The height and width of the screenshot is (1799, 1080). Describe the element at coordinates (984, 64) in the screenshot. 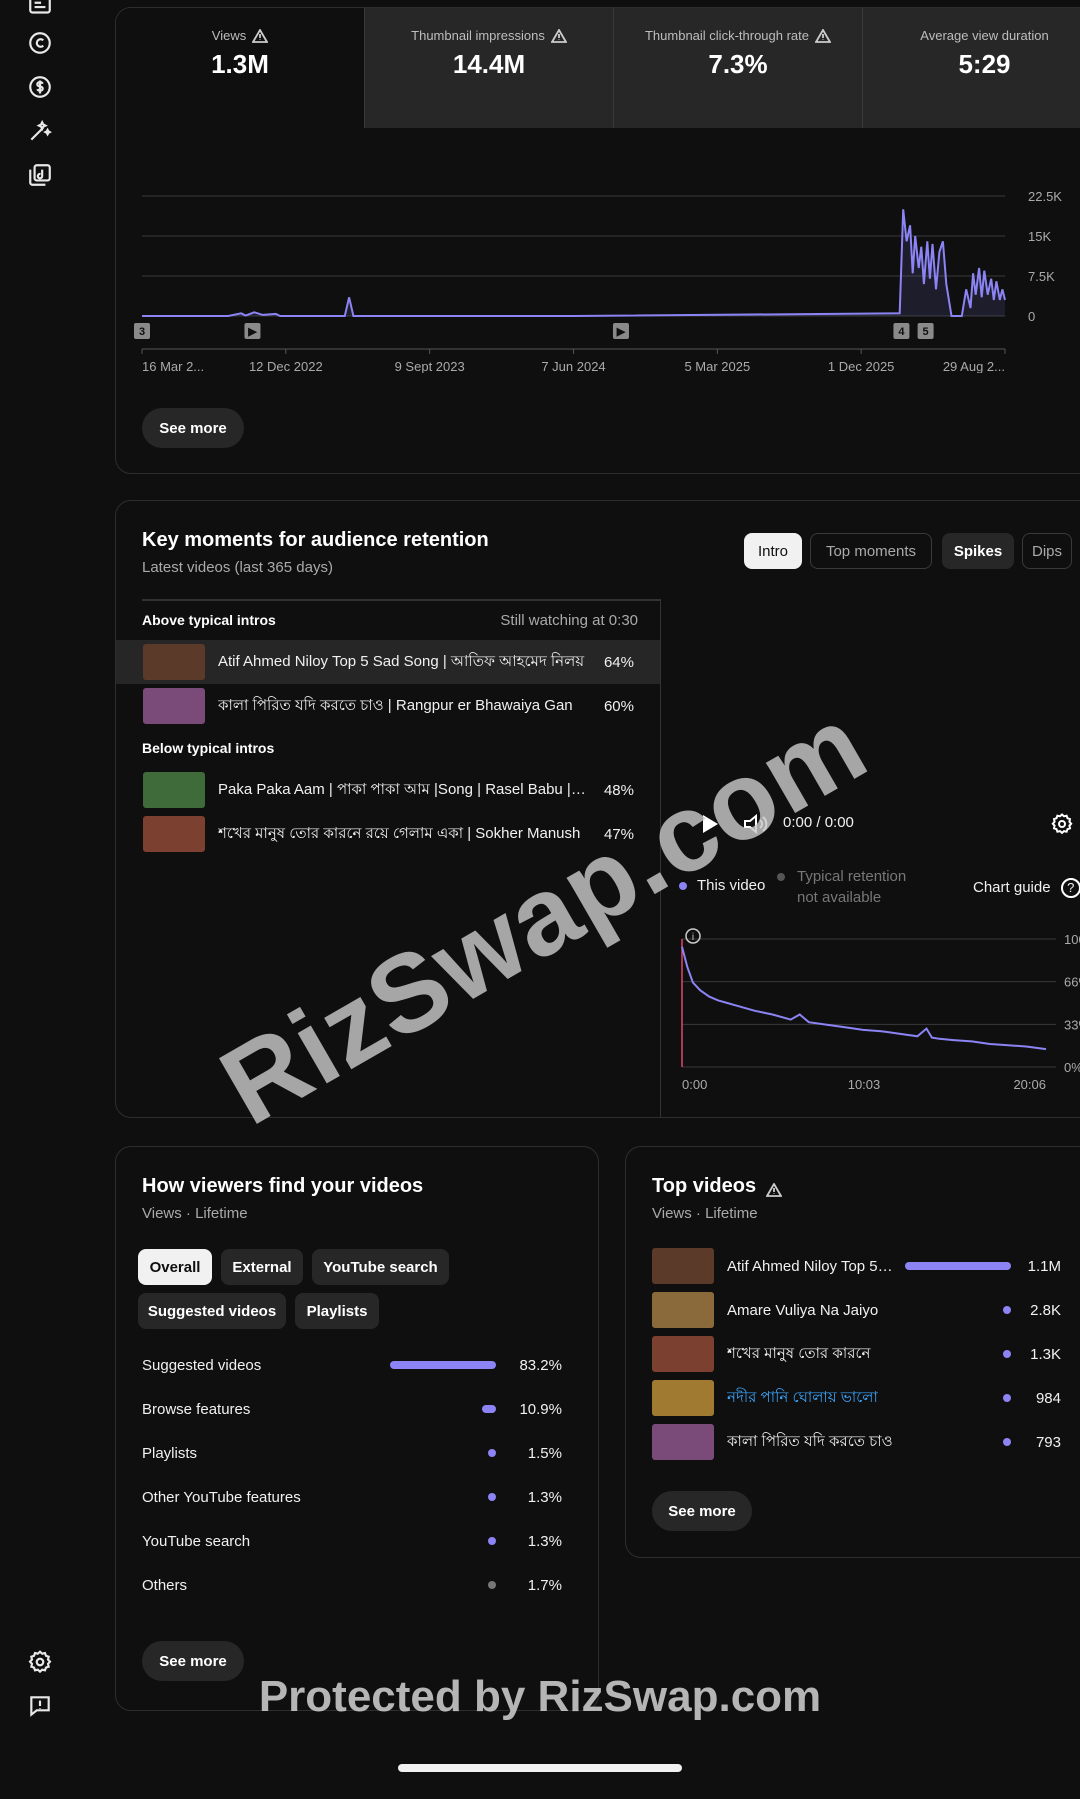

I see `metric-value: 5:29` at that location.